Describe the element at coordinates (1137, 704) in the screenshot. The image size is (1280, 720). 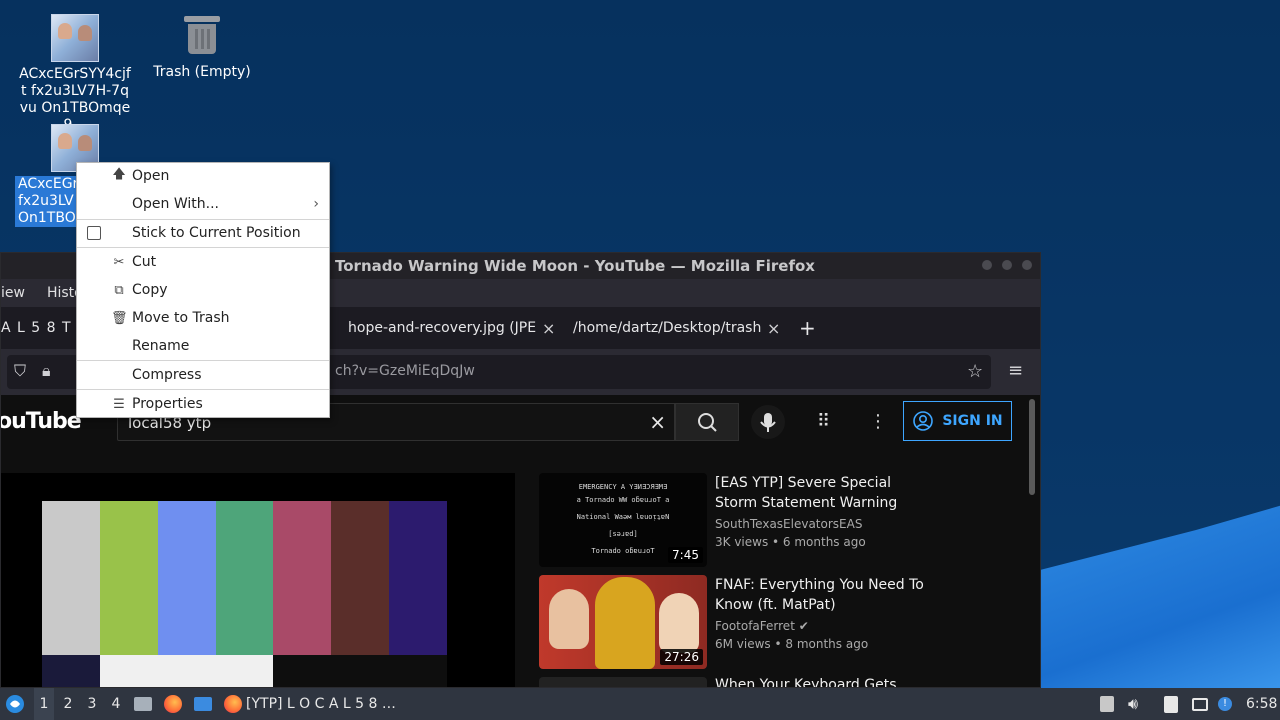
I see `volume-icon: 🔊︎` at that location.